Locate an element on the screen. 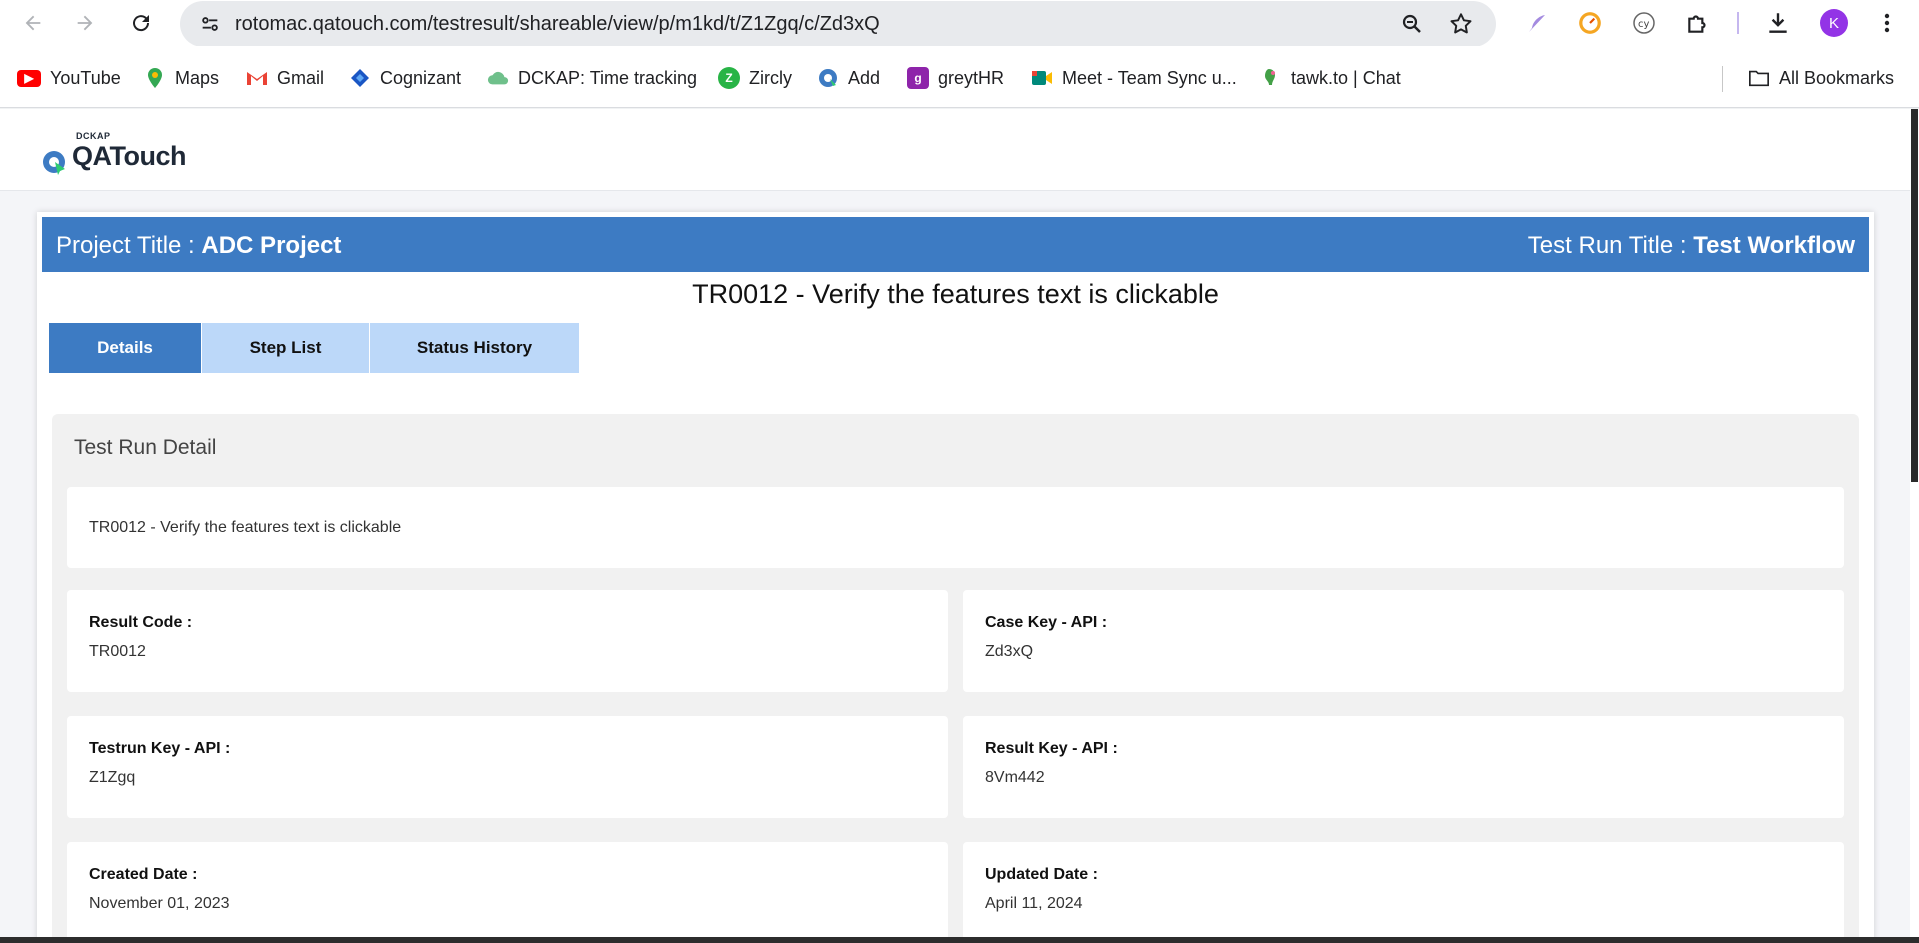 The image size is (1919, 943). detail-heading: Test Run Detail is located at coordinates (145, 447).